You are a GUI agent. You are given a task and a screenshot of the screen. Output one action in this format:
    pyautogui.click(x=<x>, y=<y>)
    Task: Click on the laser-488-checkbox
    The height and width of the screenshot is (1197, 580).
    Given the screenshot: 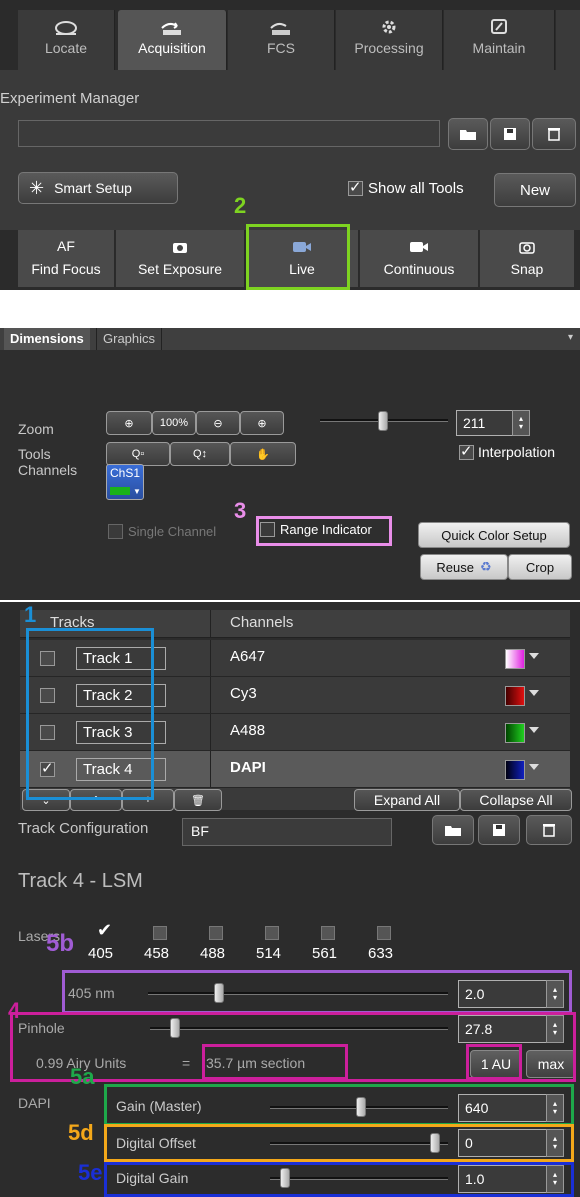 What is the action you would take?
    pyautogui.click(x=216, y=933)
    